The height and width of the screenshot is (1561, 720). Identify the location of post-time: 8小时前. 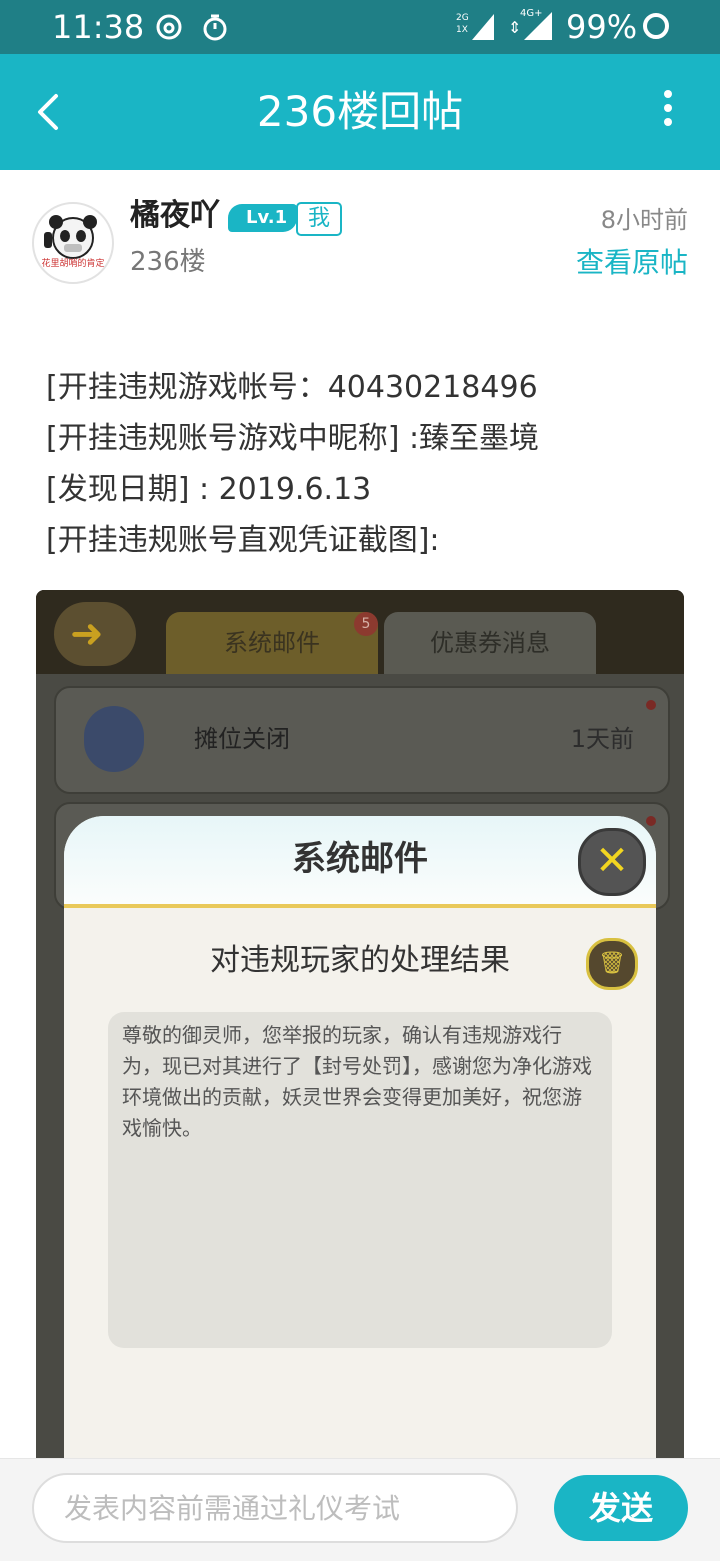
(644, 220).